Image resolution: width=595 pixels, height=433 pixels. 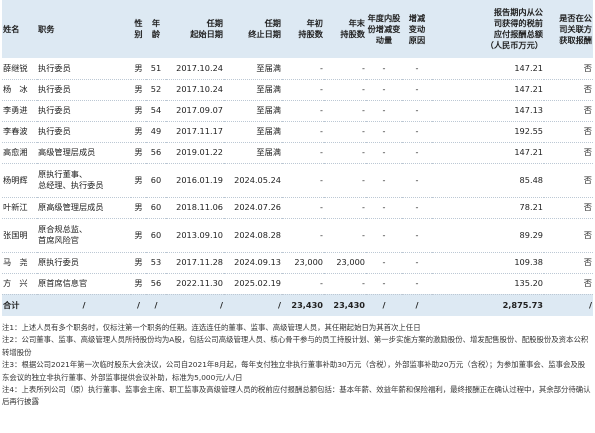 I want to click on header-term-start: 任期 起始日期, so click(x=195, y=29).